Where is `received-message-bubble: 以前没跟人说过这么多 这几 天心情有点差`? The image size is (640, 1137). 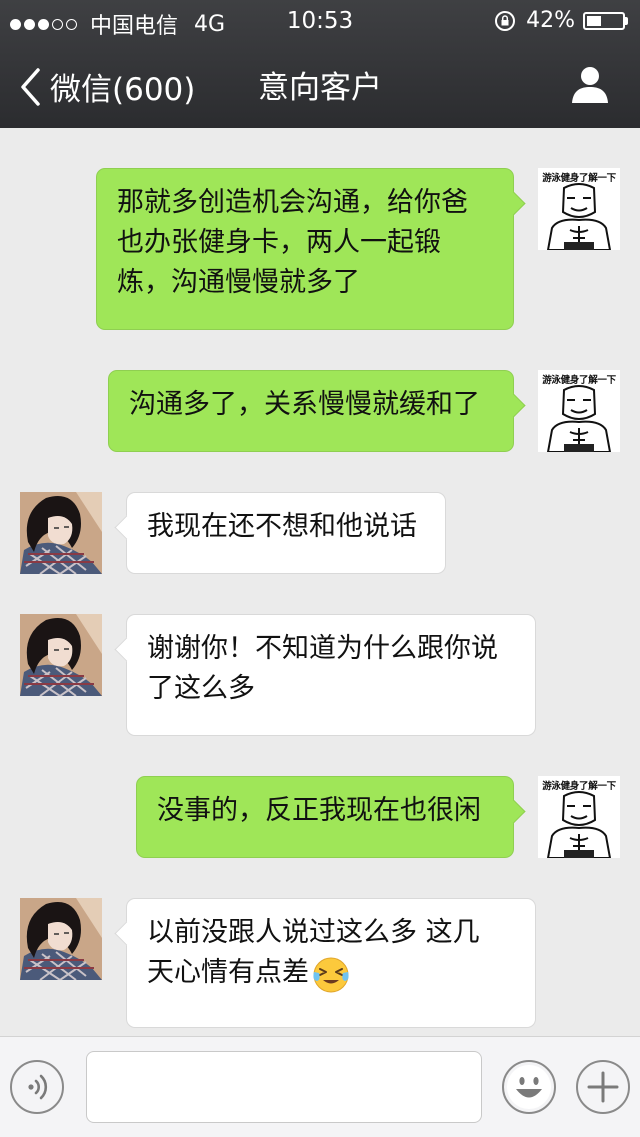 received-message-bubble: 以前没跟人说过这么多 这几 天心情有点差 is located at coordinates (325, 963).